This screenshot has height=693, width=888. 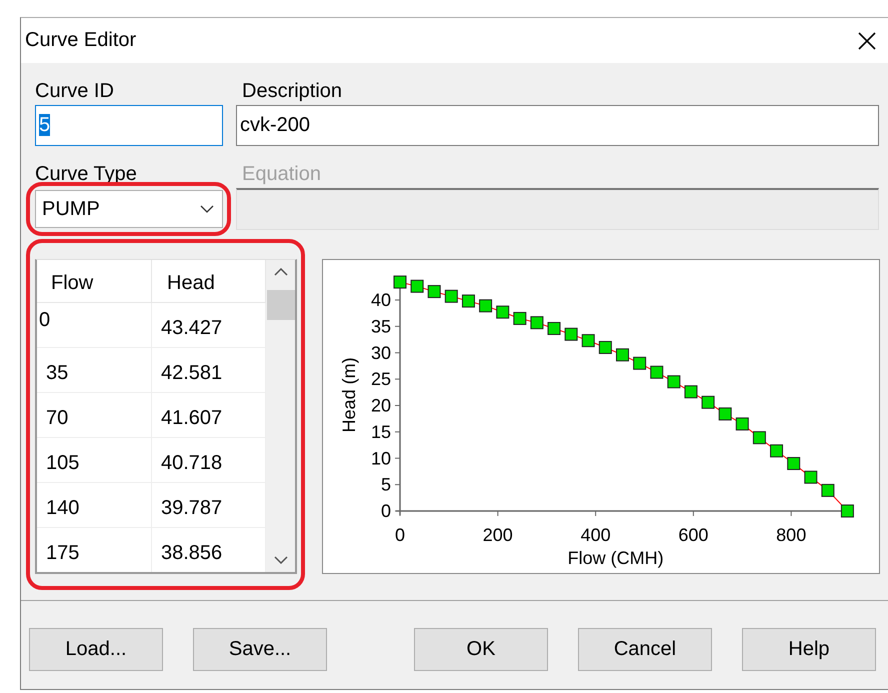 What do you see at coordinates (280, 305) in the screenshot?
I see `scroll-thumb` at bounding box center [280, 305].